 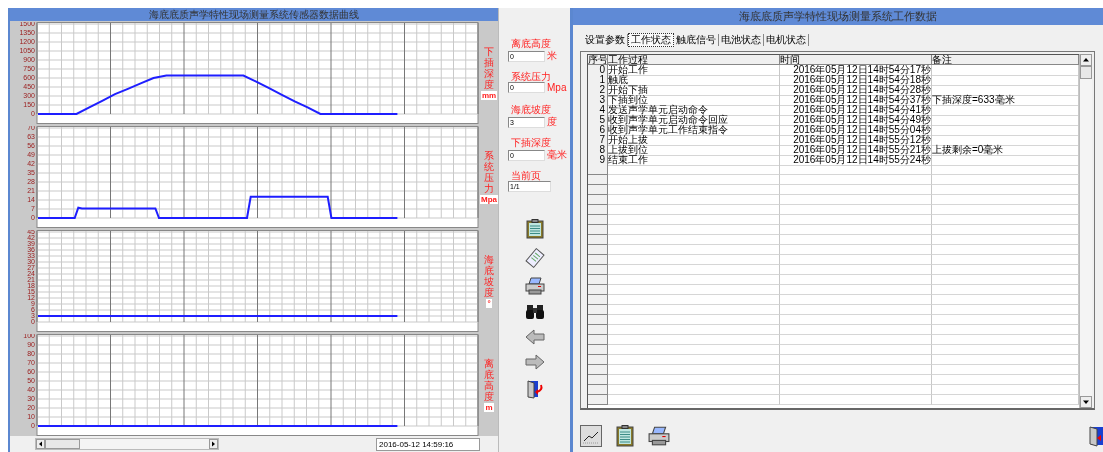 I want to click on table-cell: 收到声学单元工作结束指令, so click(x=694, y=130).